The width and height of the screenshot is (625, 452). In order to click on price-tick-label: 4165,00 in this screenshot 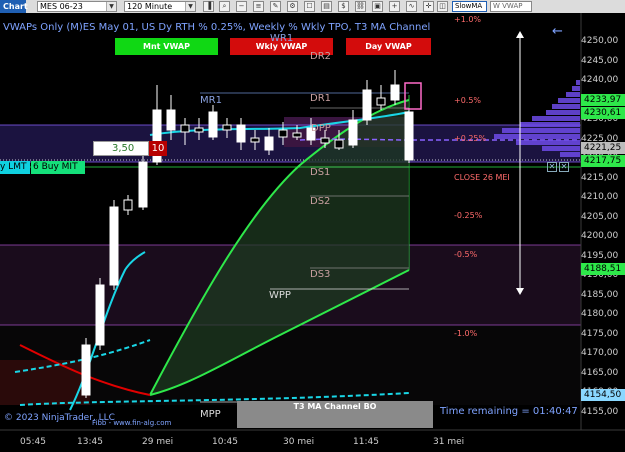, I will do `click(600, 372)`.